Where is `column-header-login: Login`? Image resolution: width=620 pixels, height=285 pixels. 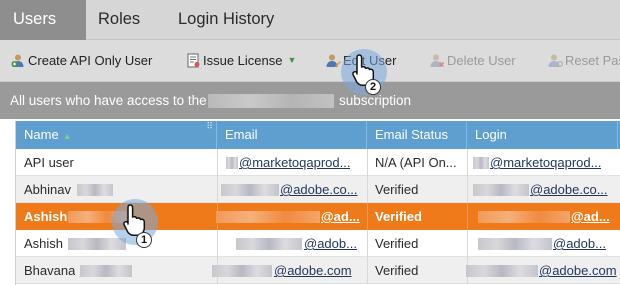
column-header-login: Login is located at coordinates (542, 135).